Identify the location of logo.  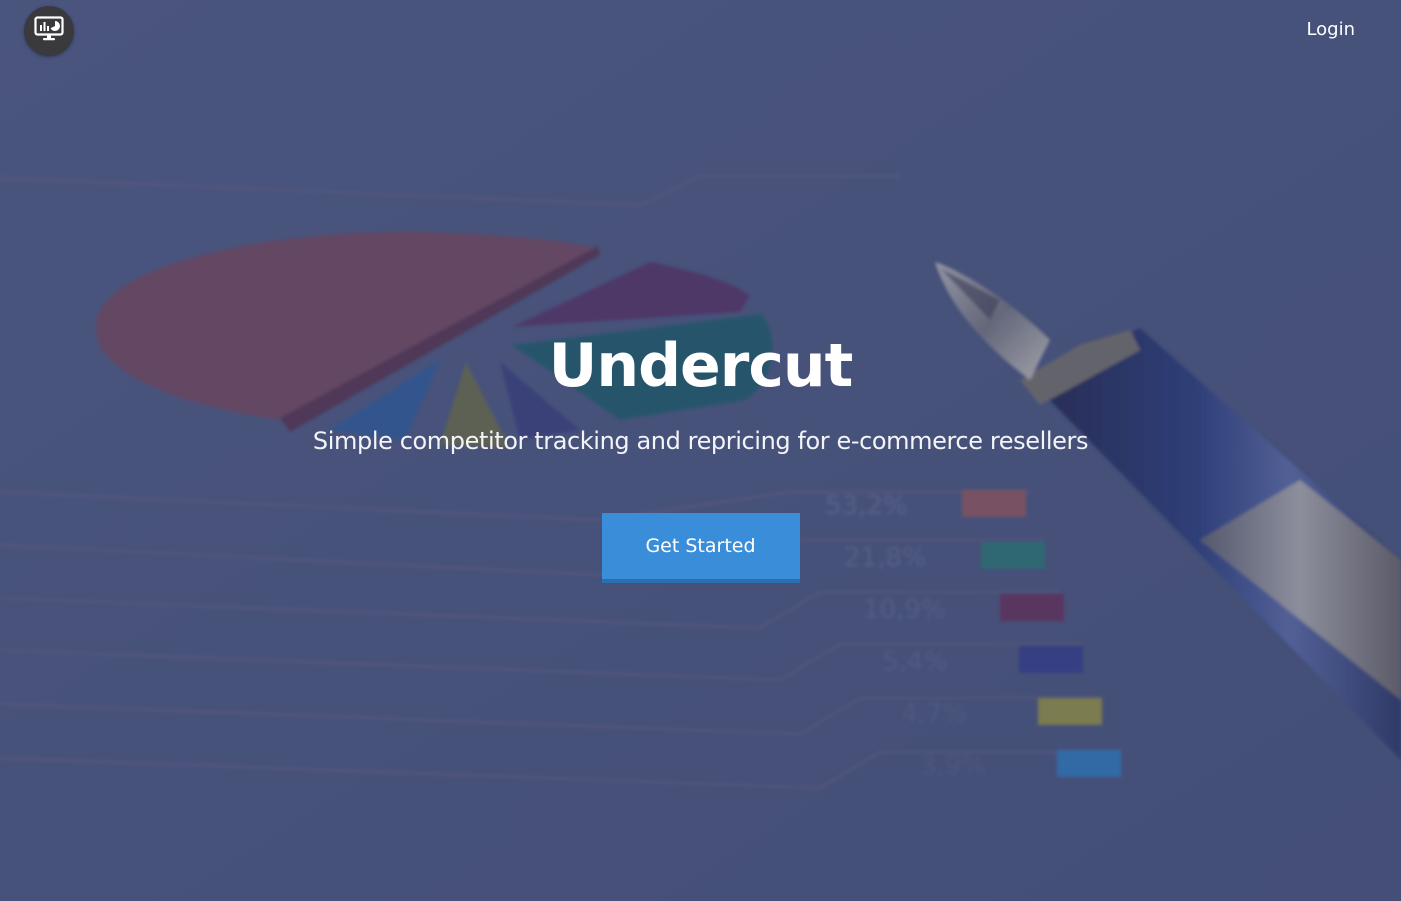
(49, 31).